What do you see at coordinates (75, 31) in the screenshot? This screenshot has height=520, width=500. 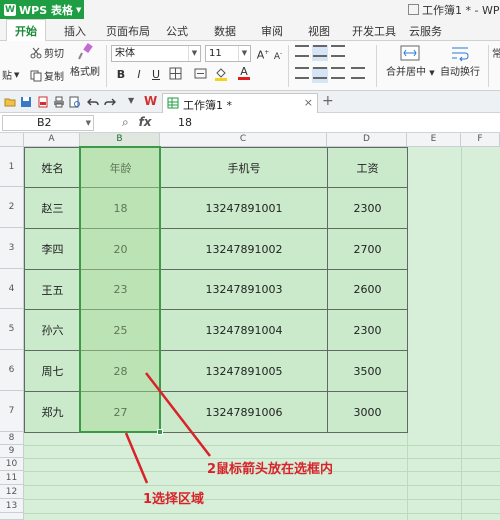 I see `tab-insert: 插入` at bounding box center [75, 31].